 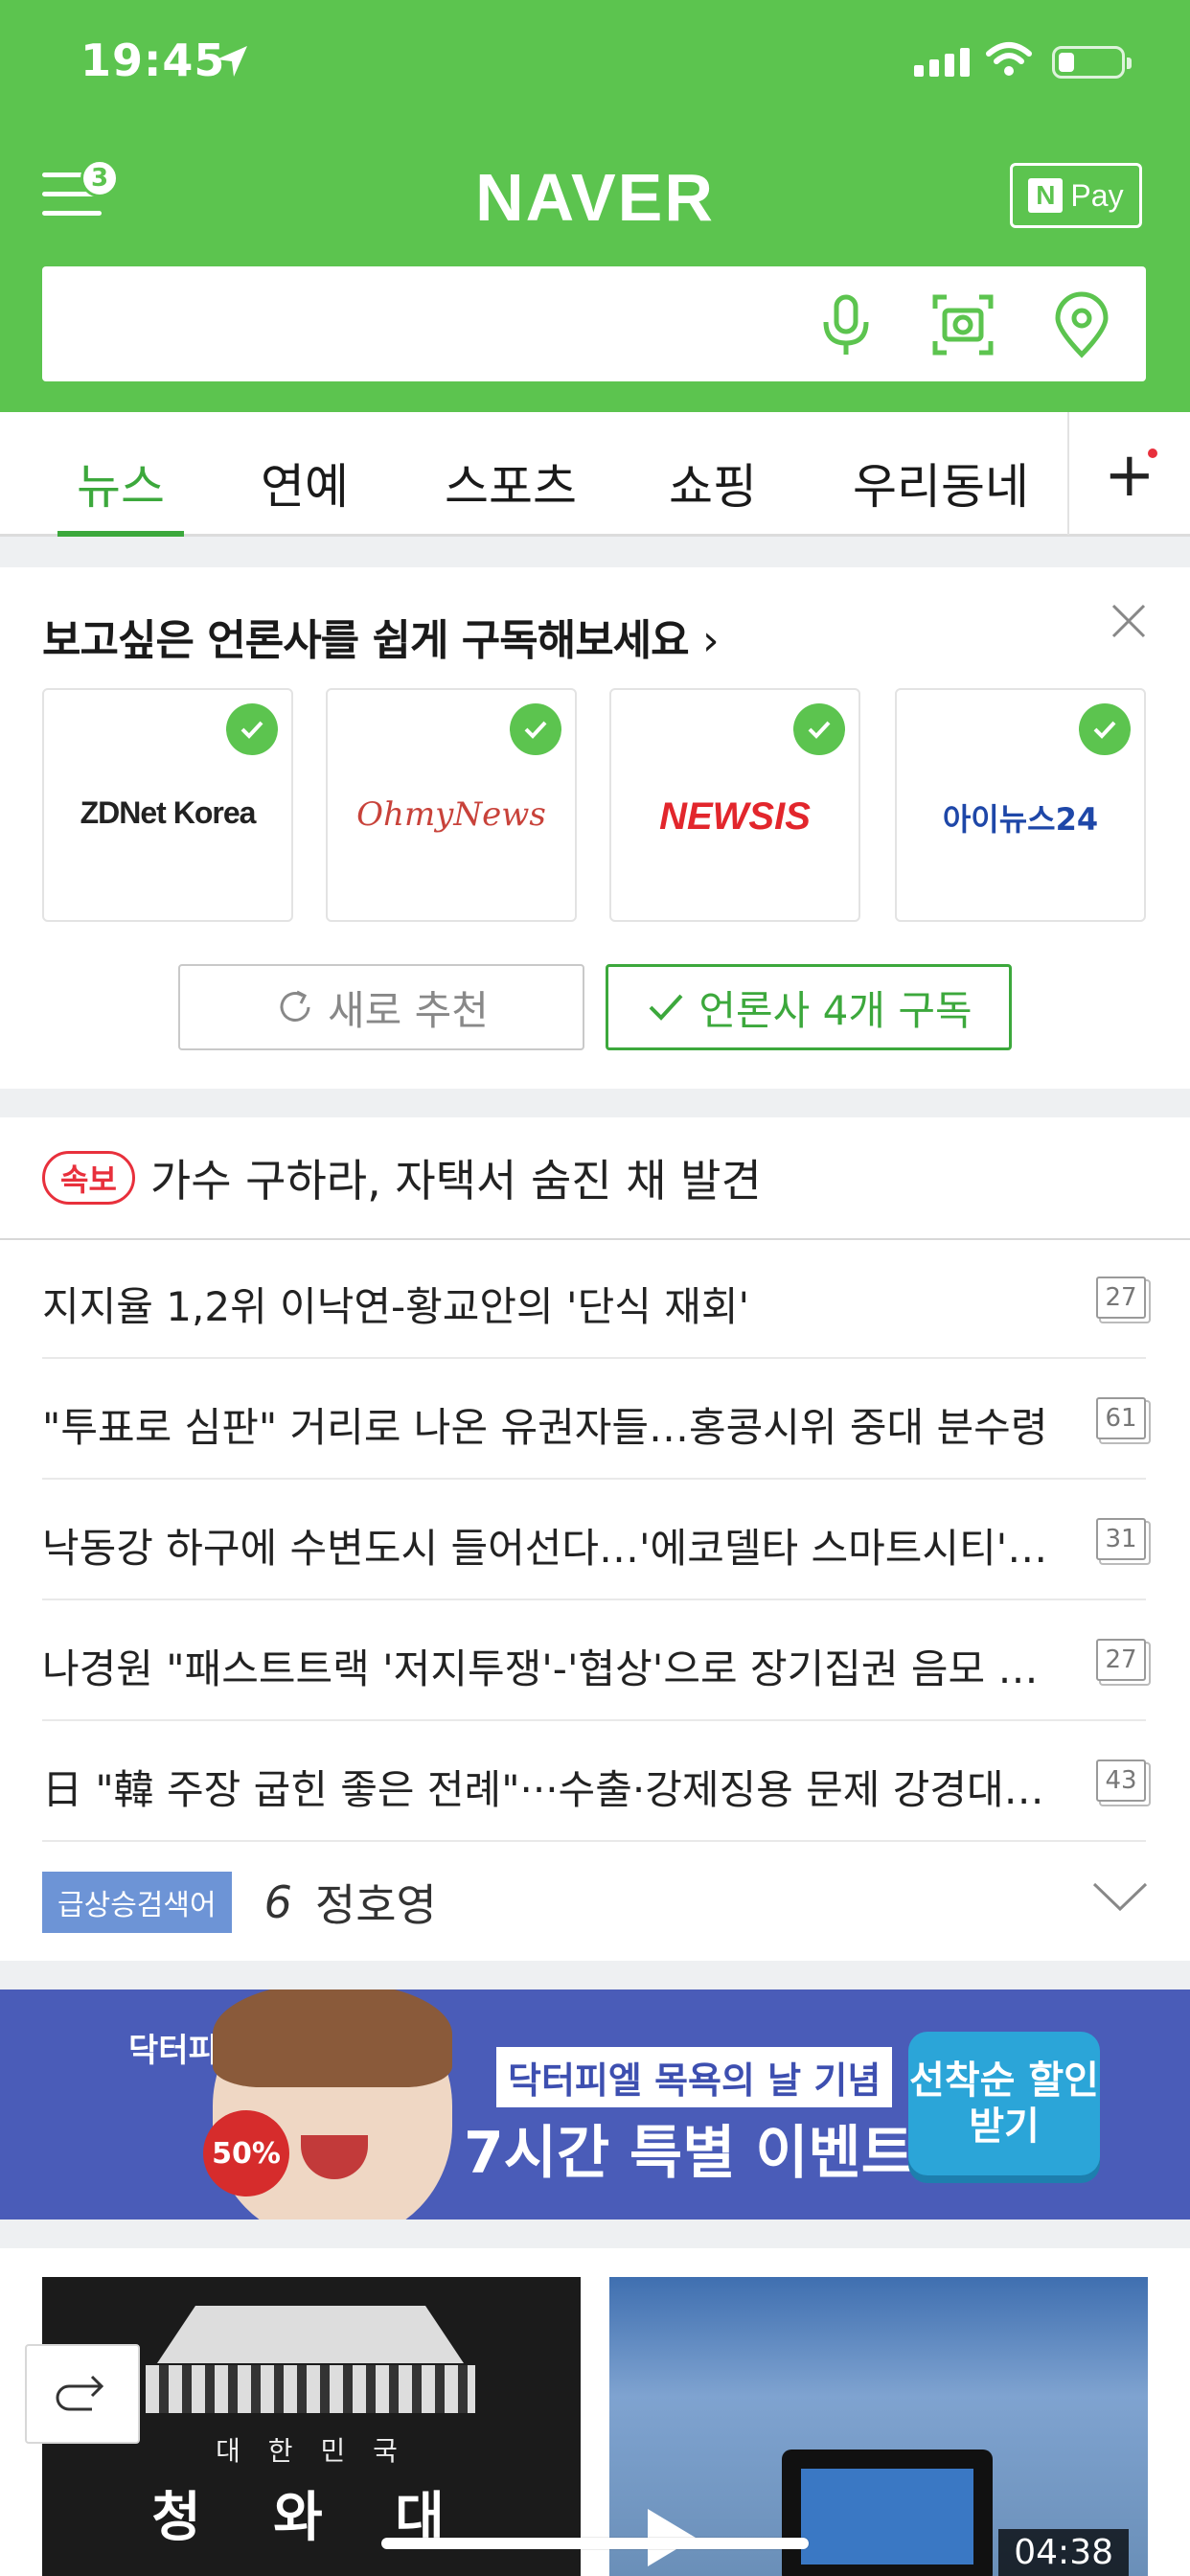 What do you see at coordinates (1153, 453) in the screenshot?
I see `new-dot-badge` at bounding box center [1153, 453].